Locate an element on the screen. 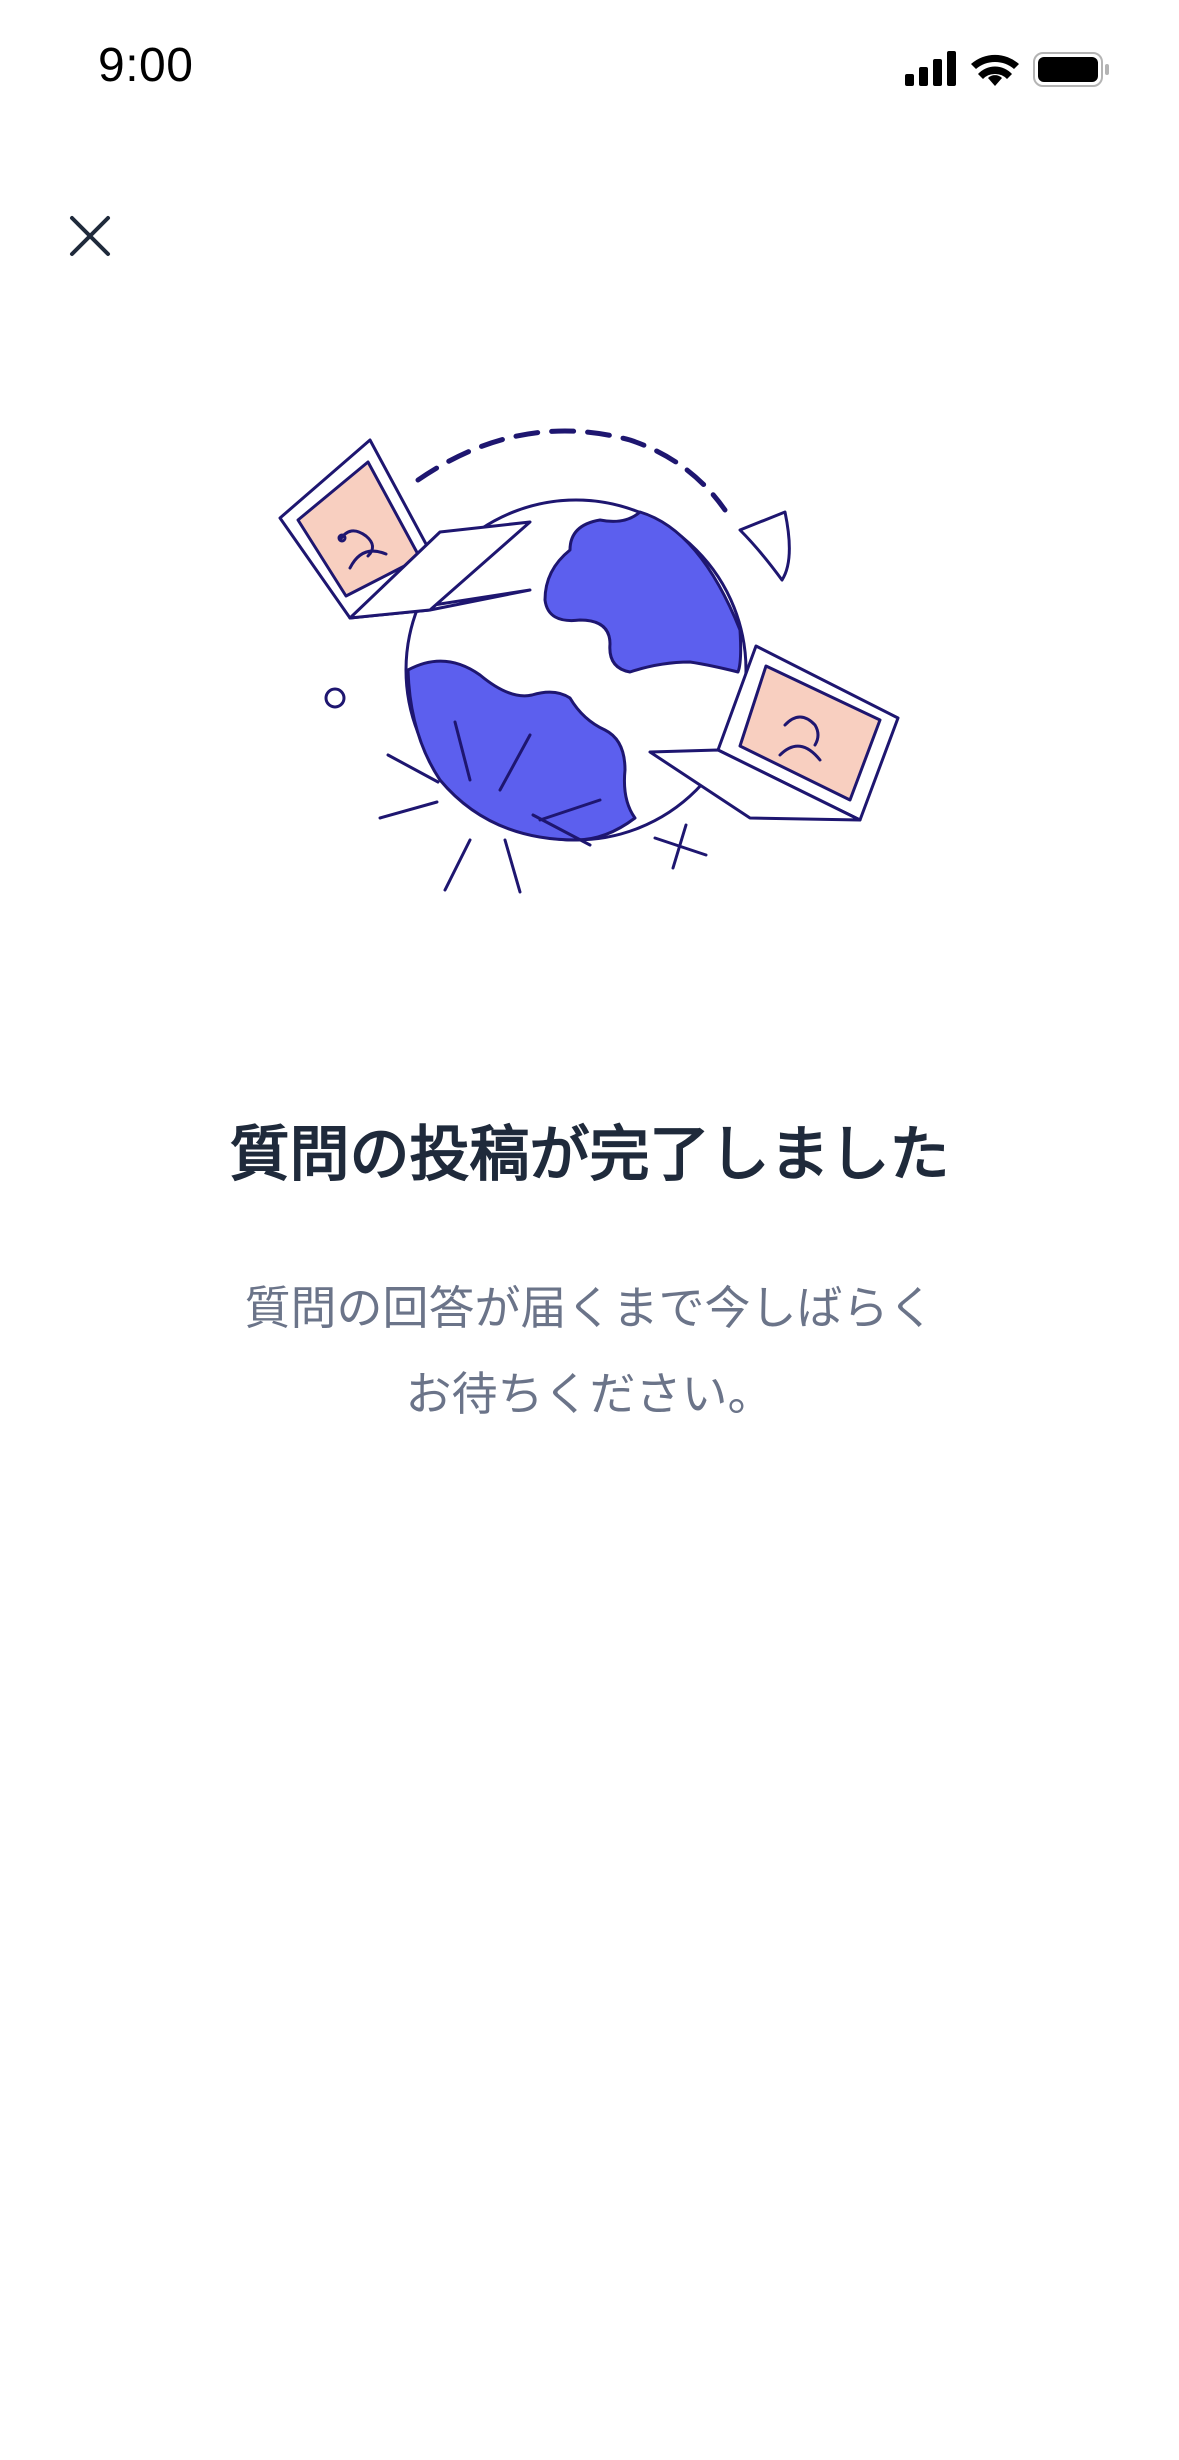 The width and height of the screenshot is (1179, 2460). small-circle is located at coordinates (335, 698).